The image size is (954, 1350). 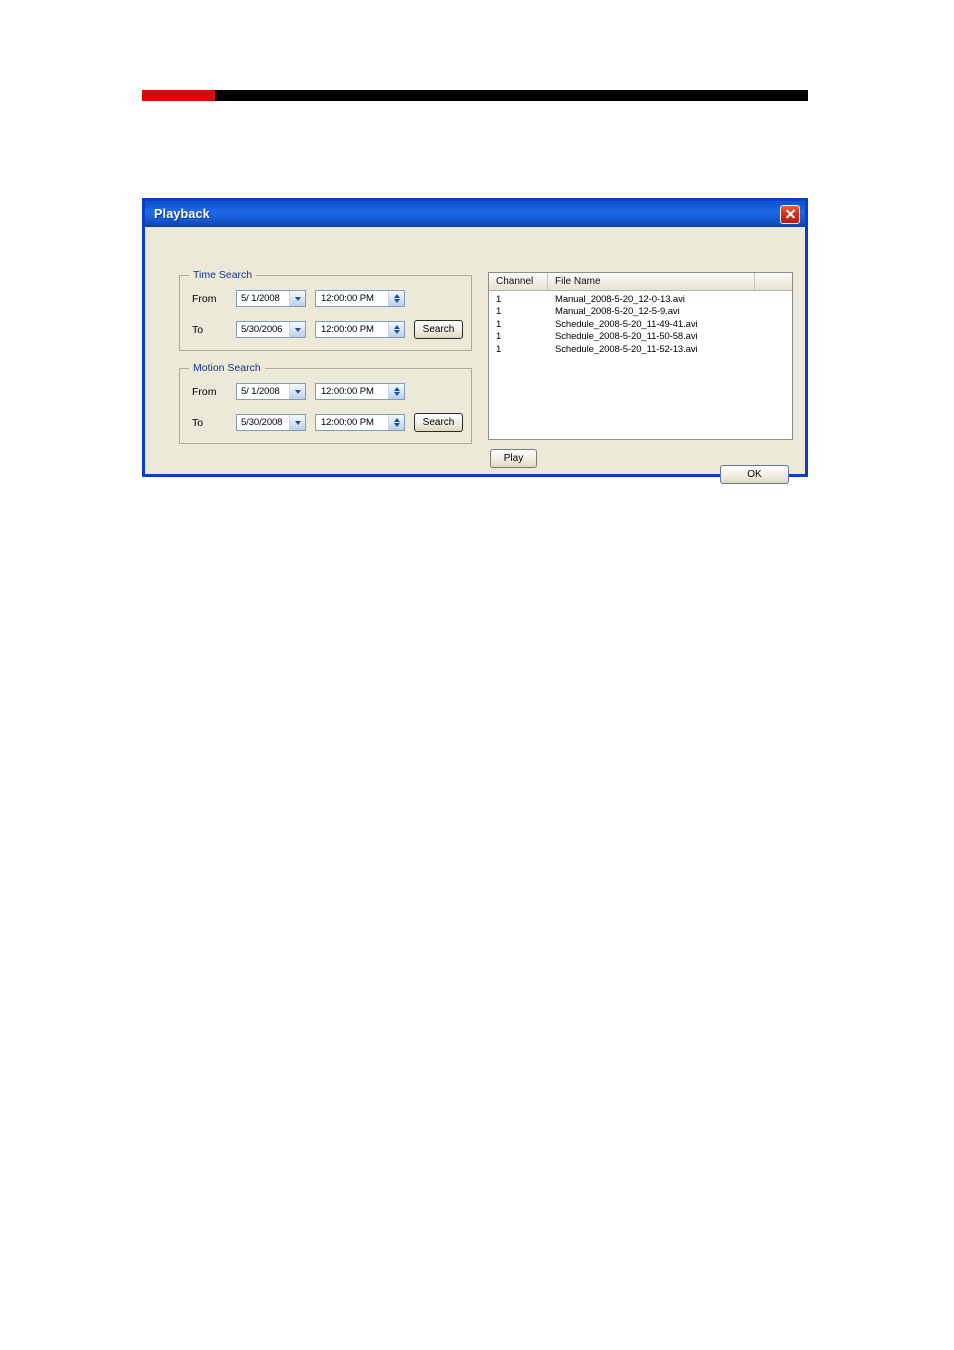 What do you see at coordinates (651, 281) in the screenshot?
I see `column-header-filename: File Name` at bounding box center [651, 281].